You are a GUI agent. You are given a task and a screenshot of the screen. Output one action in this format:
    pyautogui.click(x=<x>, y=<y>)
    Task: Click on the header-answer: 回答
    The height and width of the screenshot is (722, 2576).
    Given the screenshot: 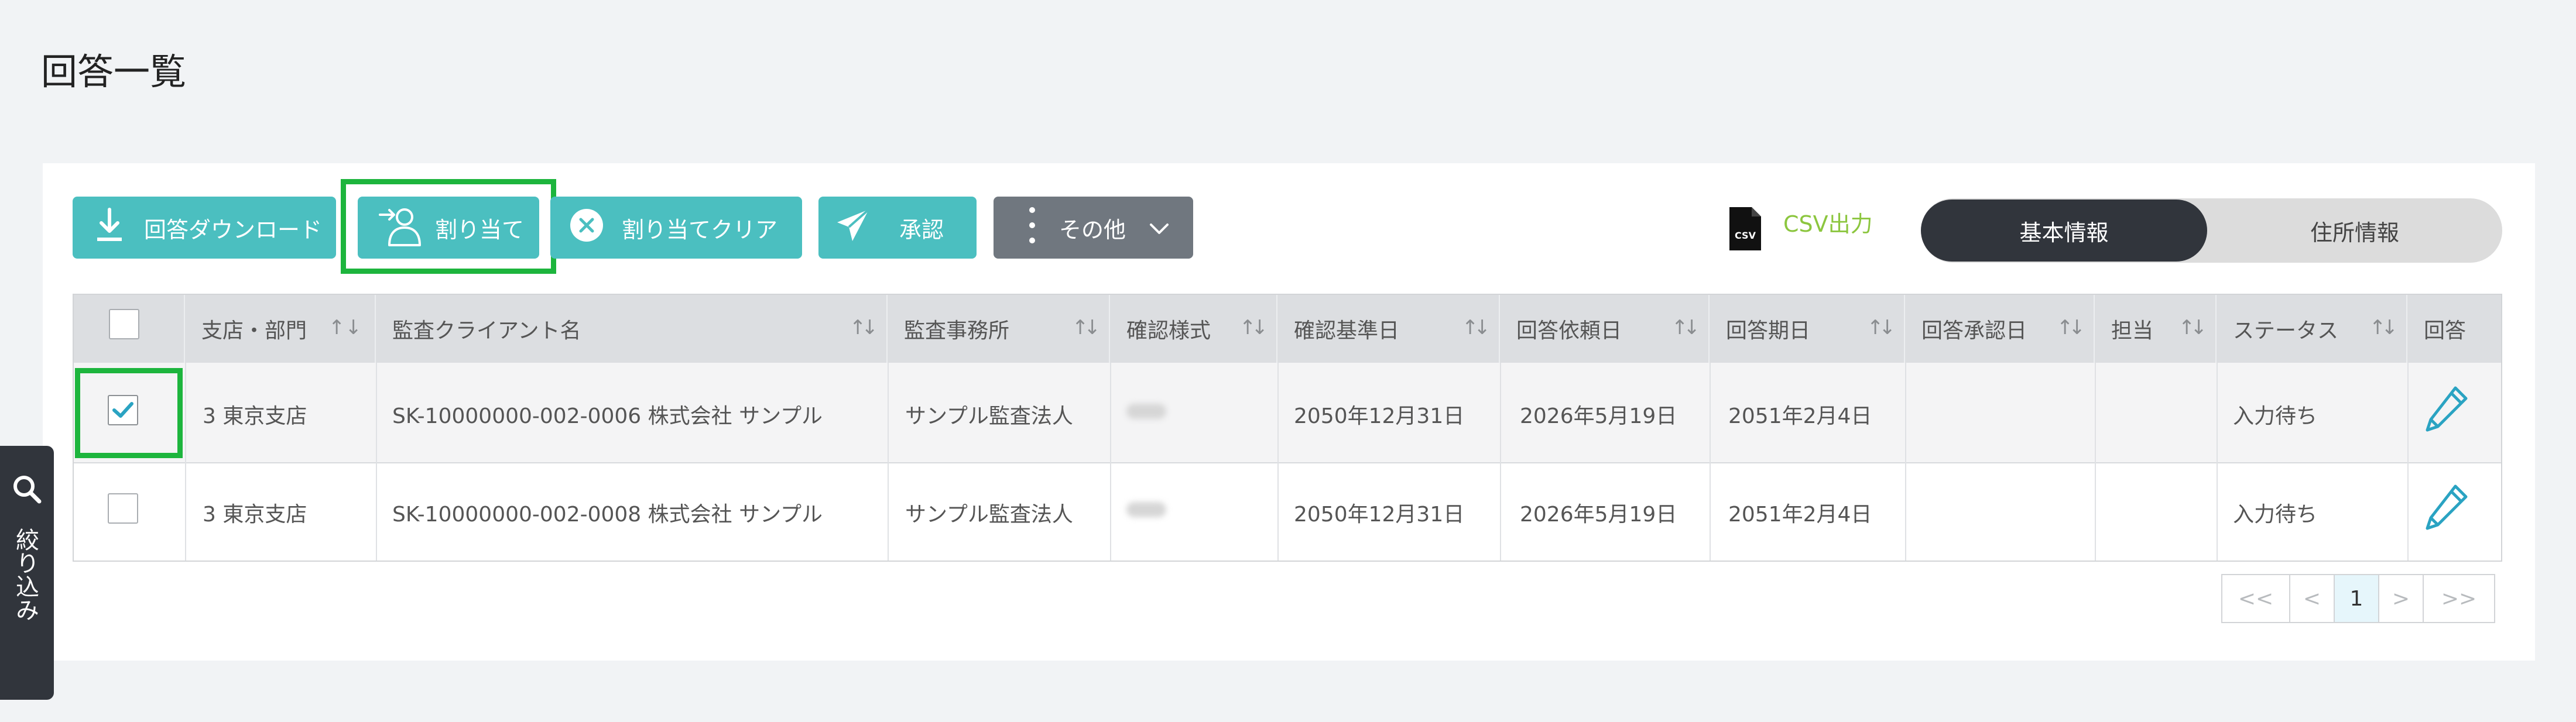 What is the action you would take?
    pyautogui.click(x=2454, y=329)
    